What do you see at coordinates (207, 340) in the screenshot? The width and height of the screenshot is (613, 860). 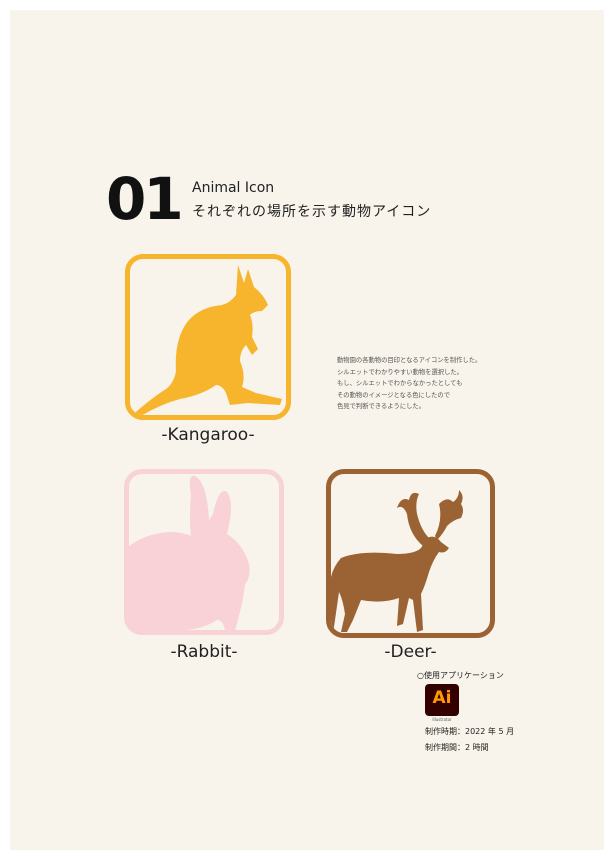 I see `kangaroo-icon` at bounding box center [207, 340].